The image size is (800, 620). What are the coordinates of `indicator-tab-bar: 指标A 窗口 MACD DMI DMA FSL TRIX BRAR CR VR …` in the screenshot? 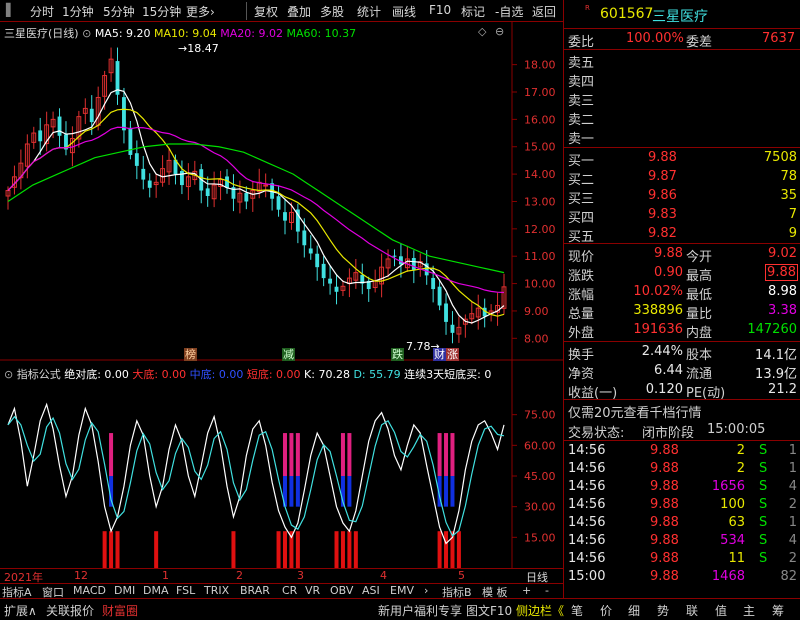 It's located at (281, 591).